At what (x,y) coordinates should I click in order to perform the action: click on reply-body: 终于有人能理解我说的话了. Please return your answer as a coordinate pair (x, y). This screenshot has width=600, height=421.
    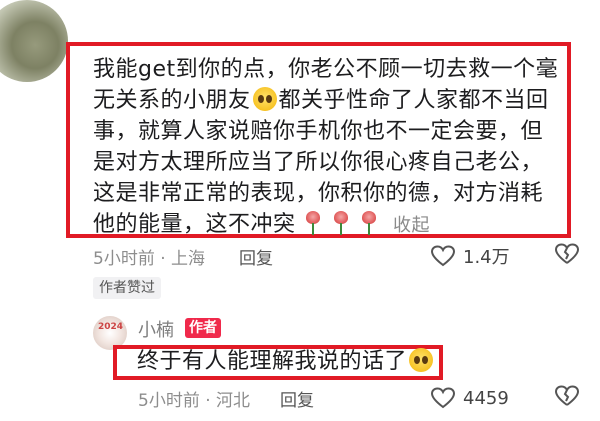
    Looking at the image, I should click on (286, 362).